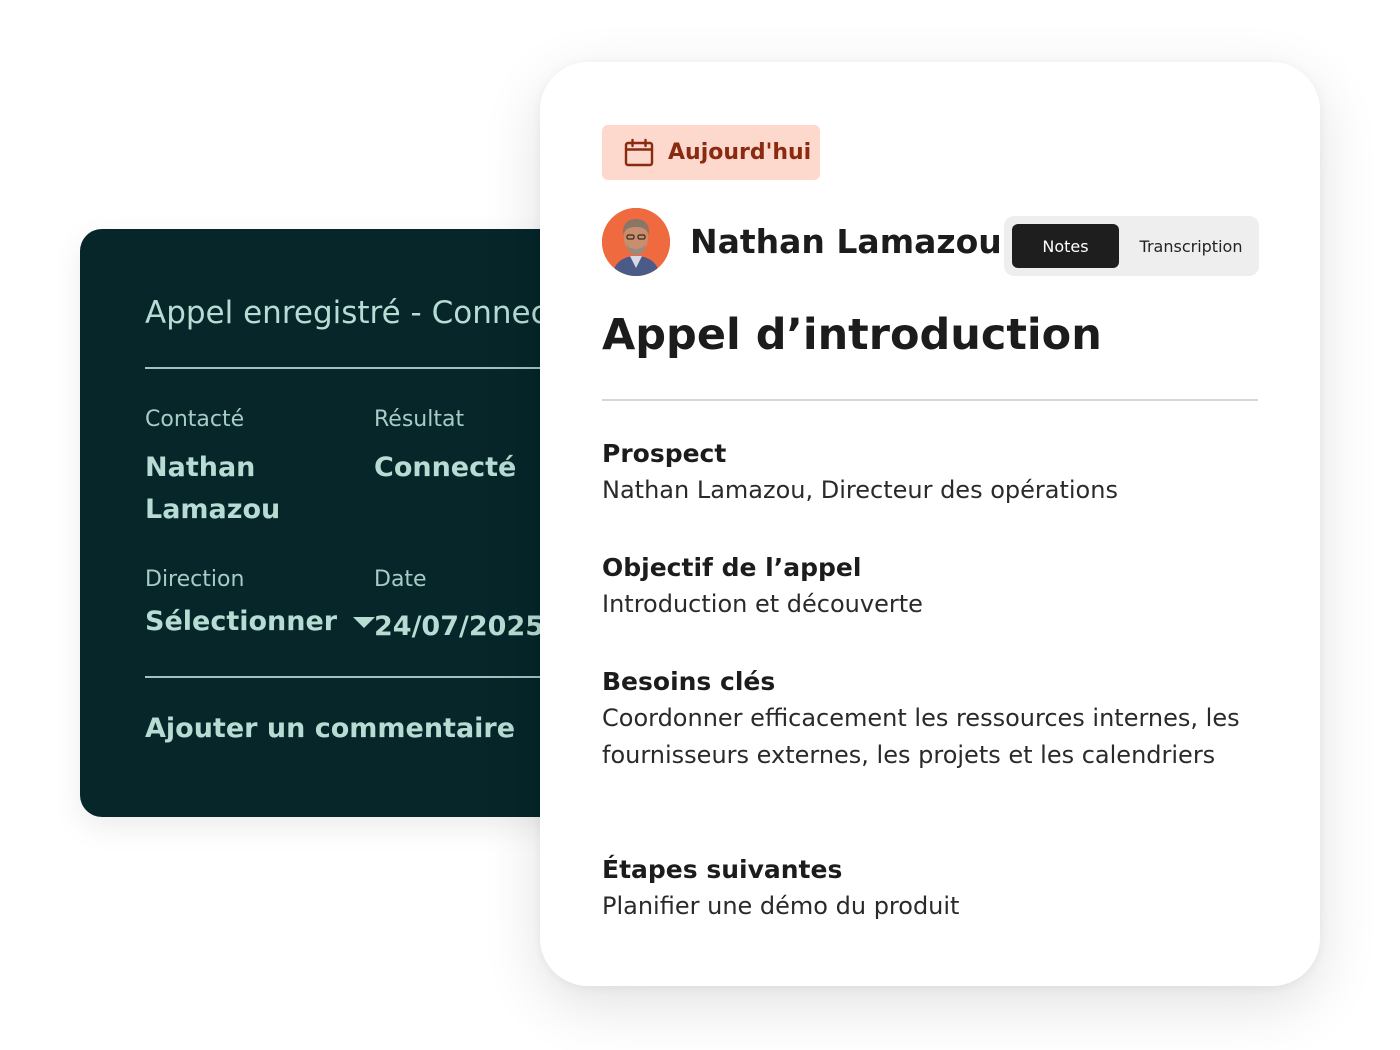 Image resolution: width=1400 pixels, height=1050 pixels. What do you see at coordinates (195, 579) in the screenshot?
I see `direction-label: Direction` at bounding box center [195, 579].